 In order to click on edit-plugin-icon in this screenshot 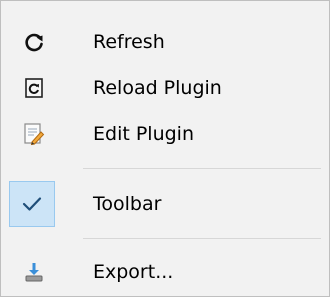, I will do `click(34, 134)`.